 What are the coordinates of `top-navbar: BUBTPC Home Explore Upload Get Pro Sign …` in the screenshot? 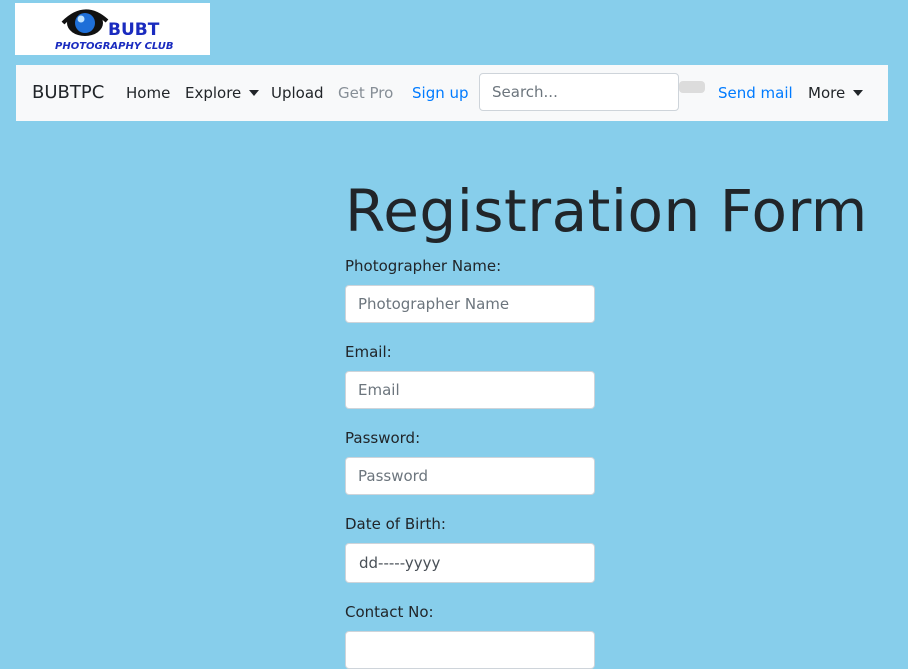 It's located at (452, 93).